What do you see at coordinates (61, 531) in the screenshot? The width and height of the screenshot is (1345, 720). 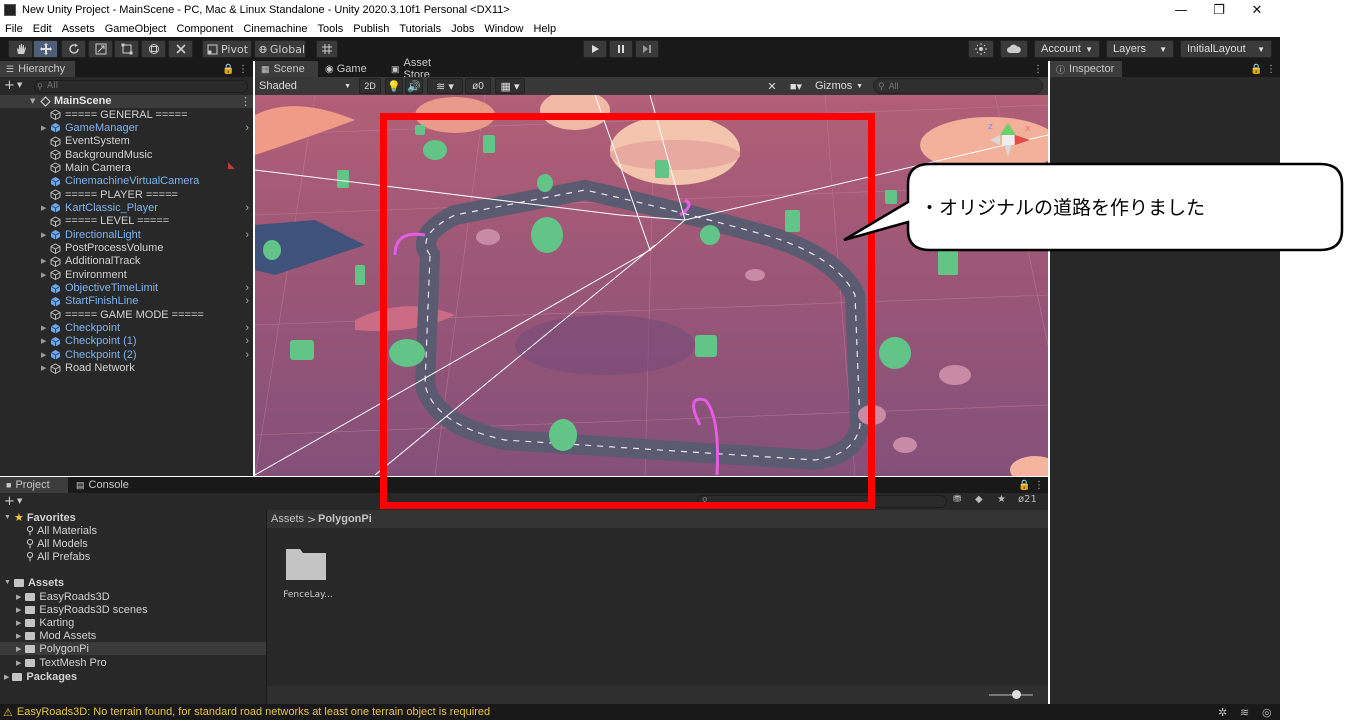 I see `favorite-item: ⚲ All Materials` at bounding box center [61, 531].